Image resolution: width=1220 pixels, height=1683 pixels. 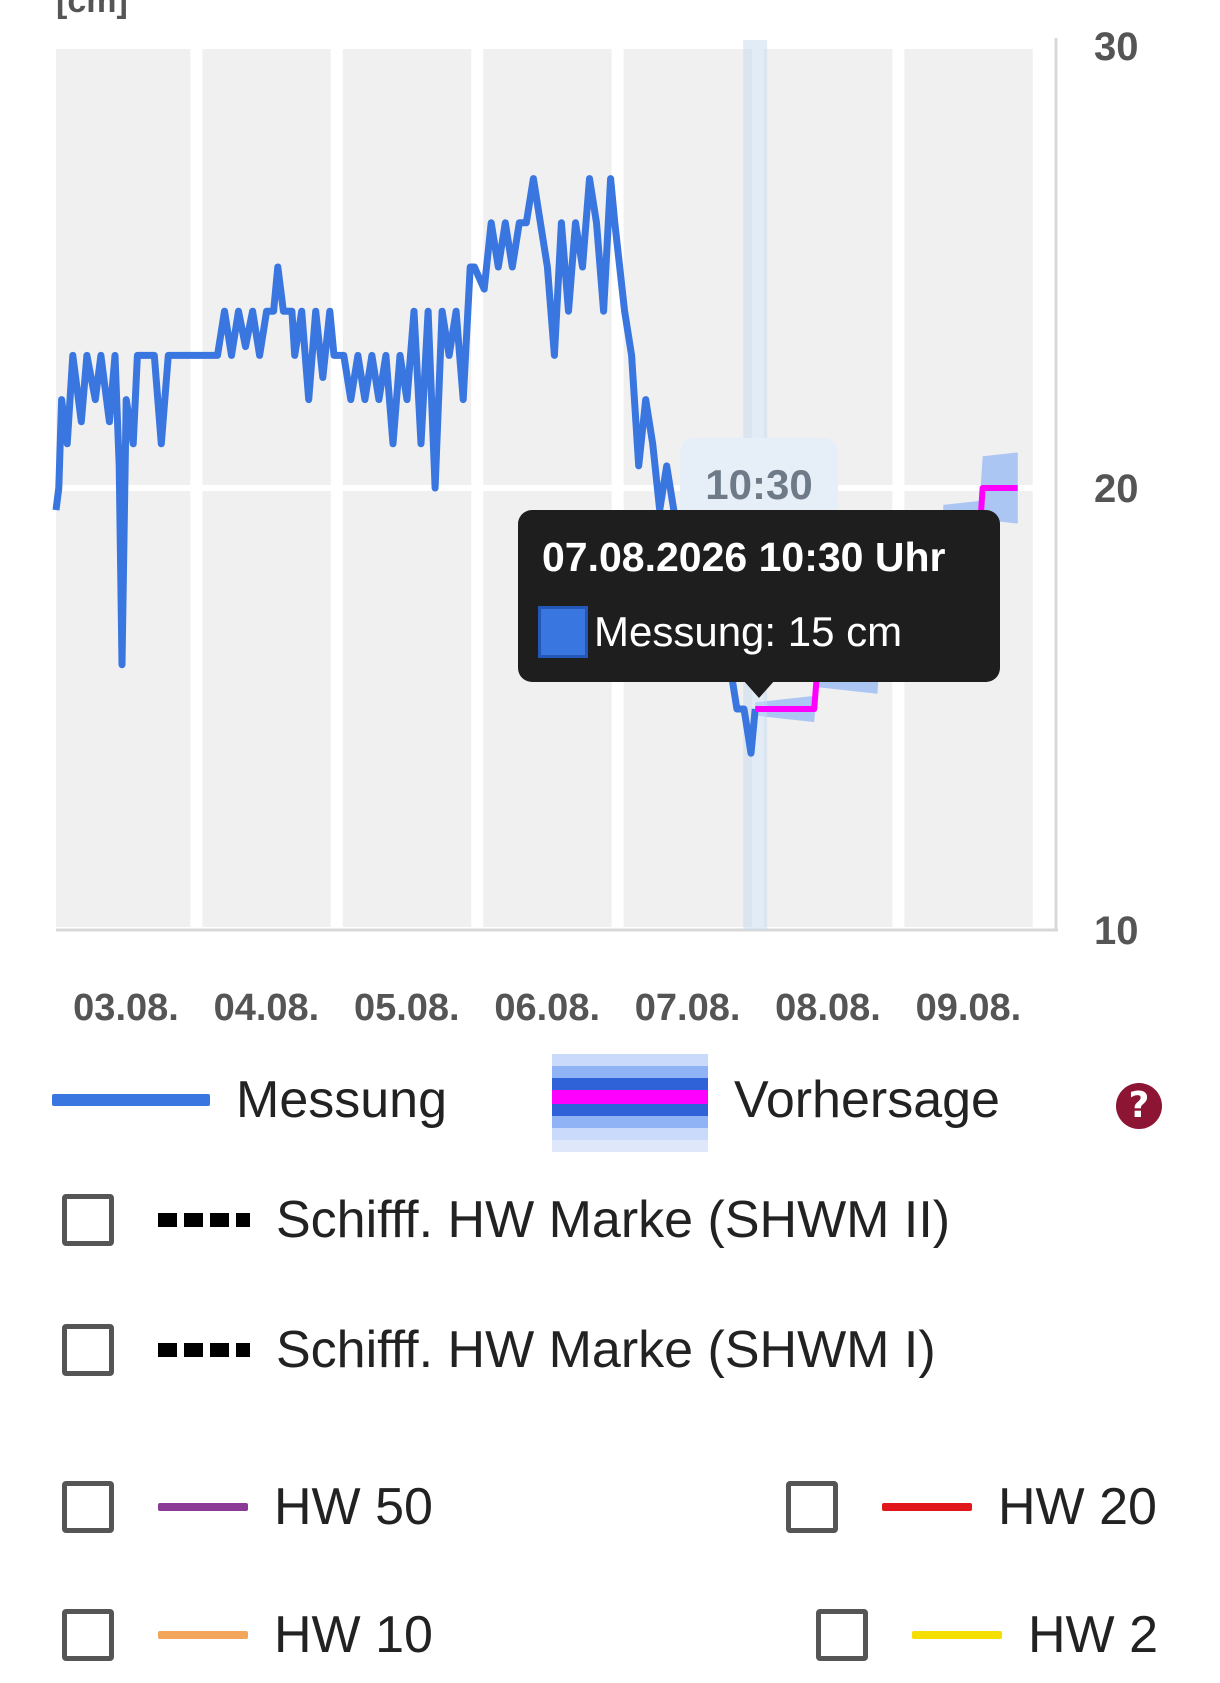 I want to click on legend-item-hw10: HW 10, so click(x=247, y=1635).